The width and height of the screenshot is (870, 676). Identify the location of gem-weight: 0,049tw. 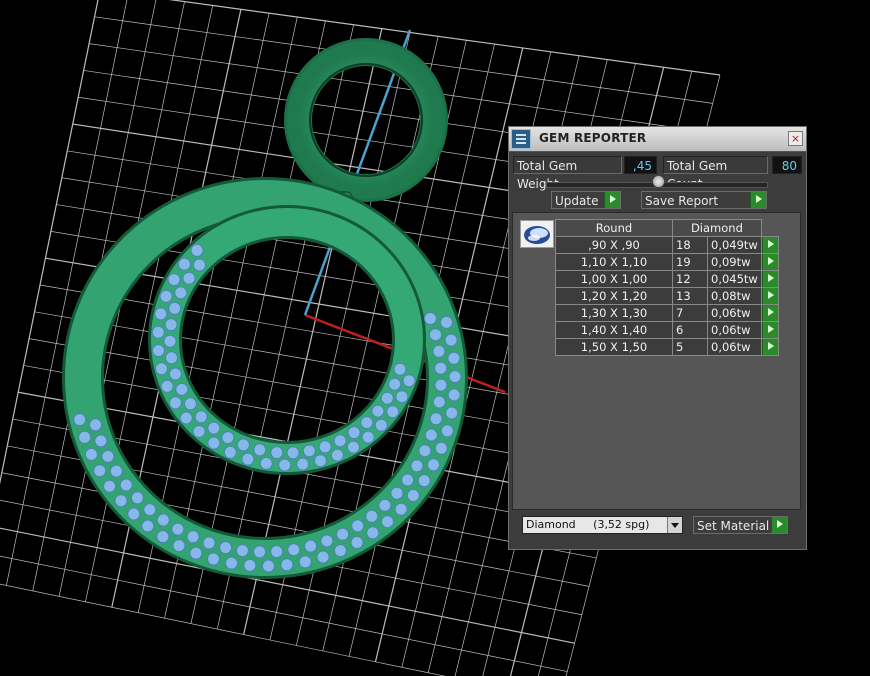
(734, 245).